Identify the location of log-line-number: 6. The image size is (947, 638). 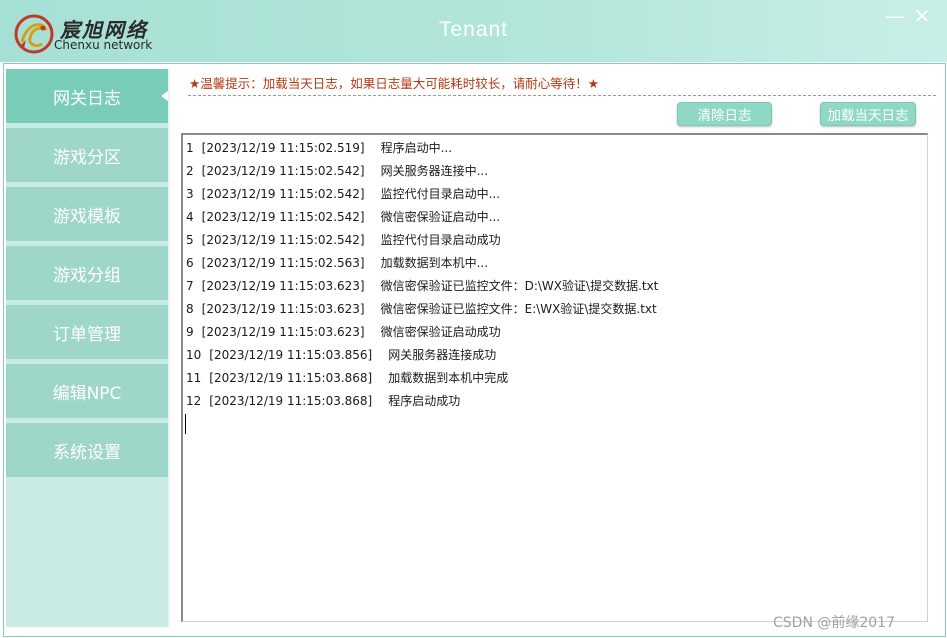
(190, 263).